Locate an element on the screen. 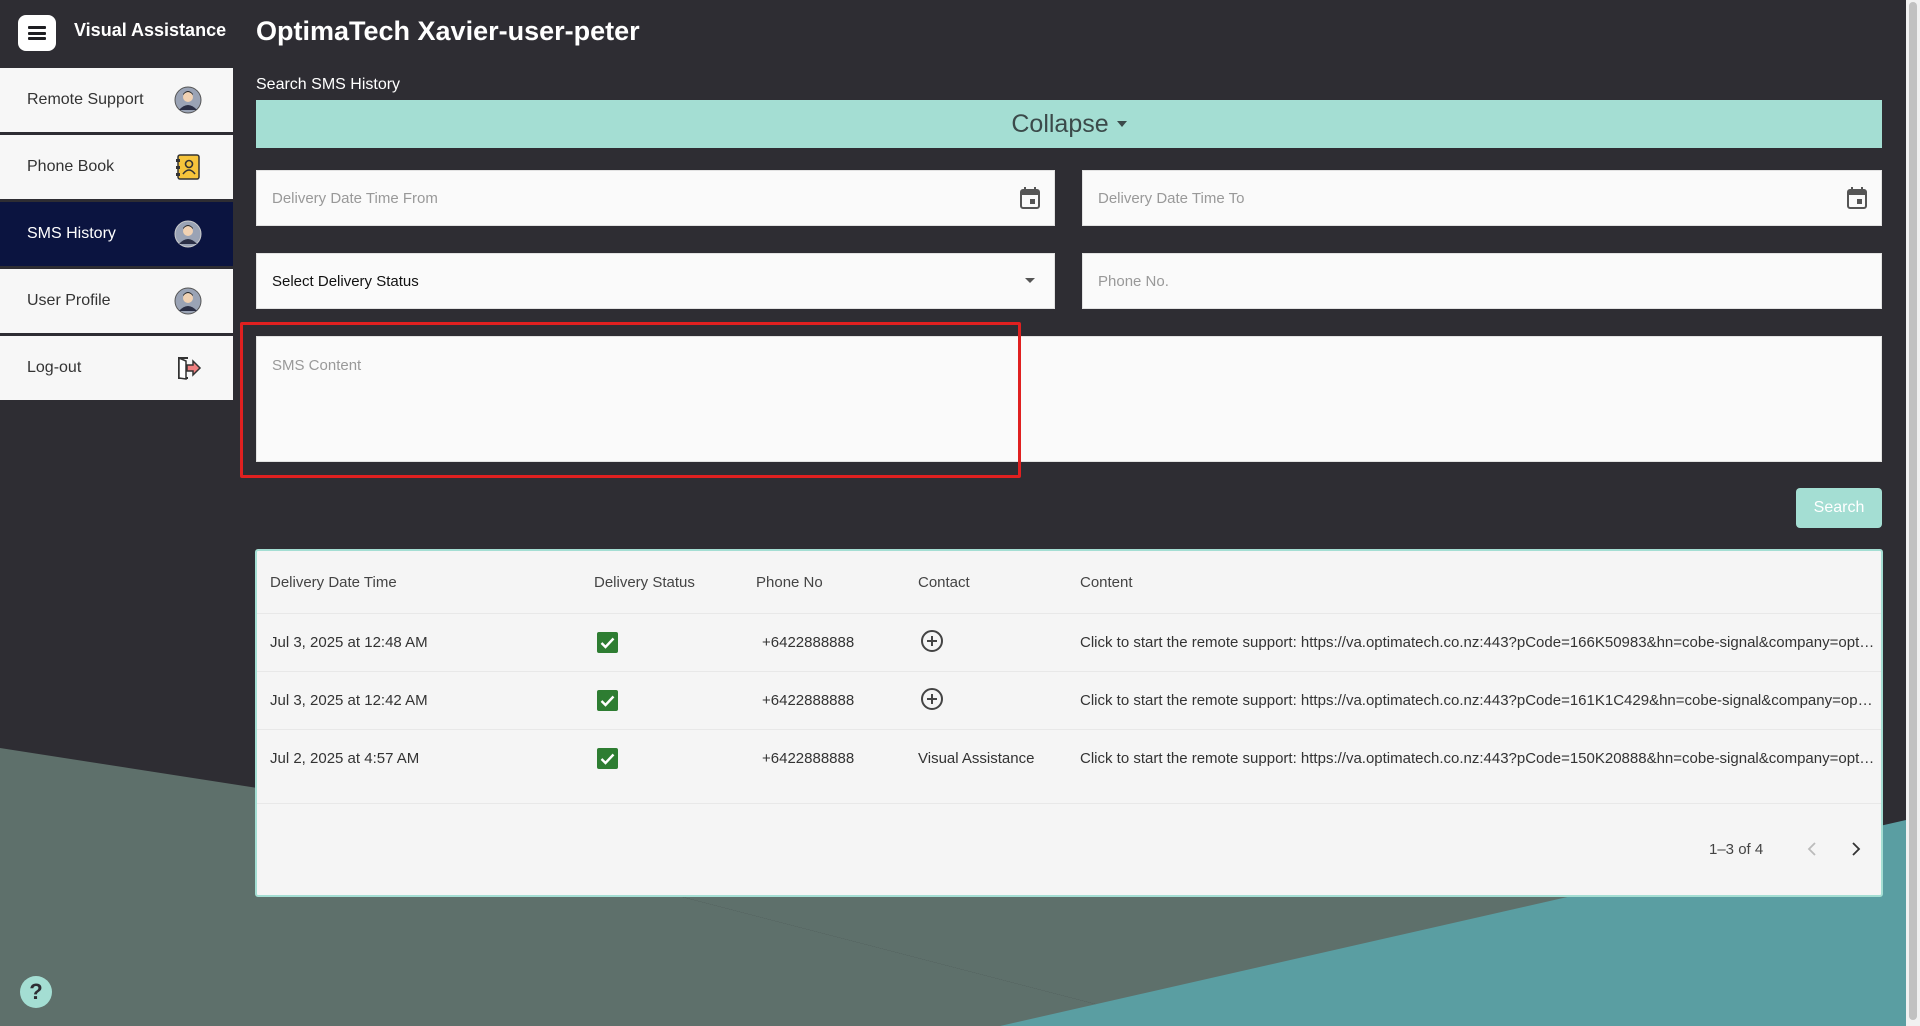  collapse-button: Collapse is located at coordinates (1069, 124).